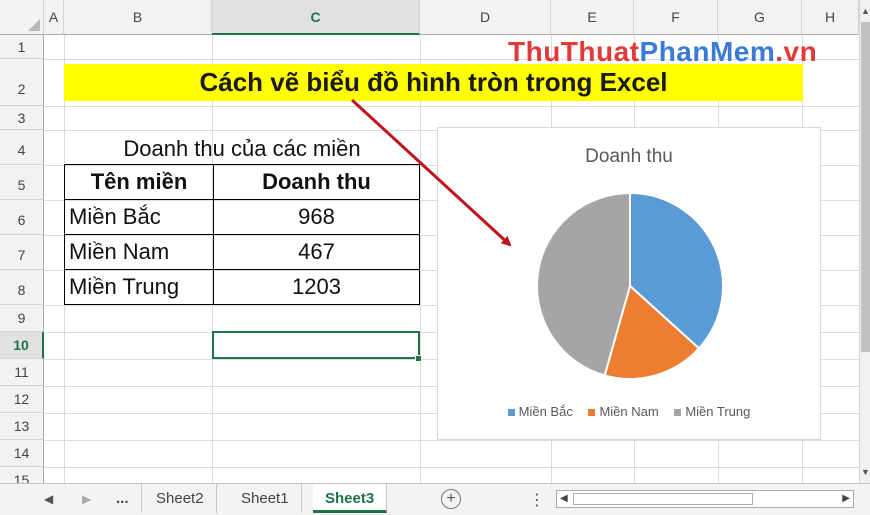 Image resolution: width=870 pixels, height=515 pixels. Describe the element at coordinates (316, 182) in the screenshot. I see `header-doanh-thu: Doanh thu` at that location.